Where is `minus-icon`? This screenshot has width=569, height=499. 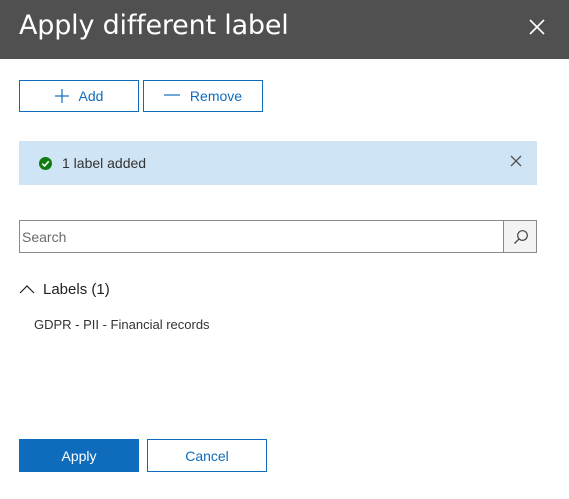 minus-icon is located at coordinates (171, 96).